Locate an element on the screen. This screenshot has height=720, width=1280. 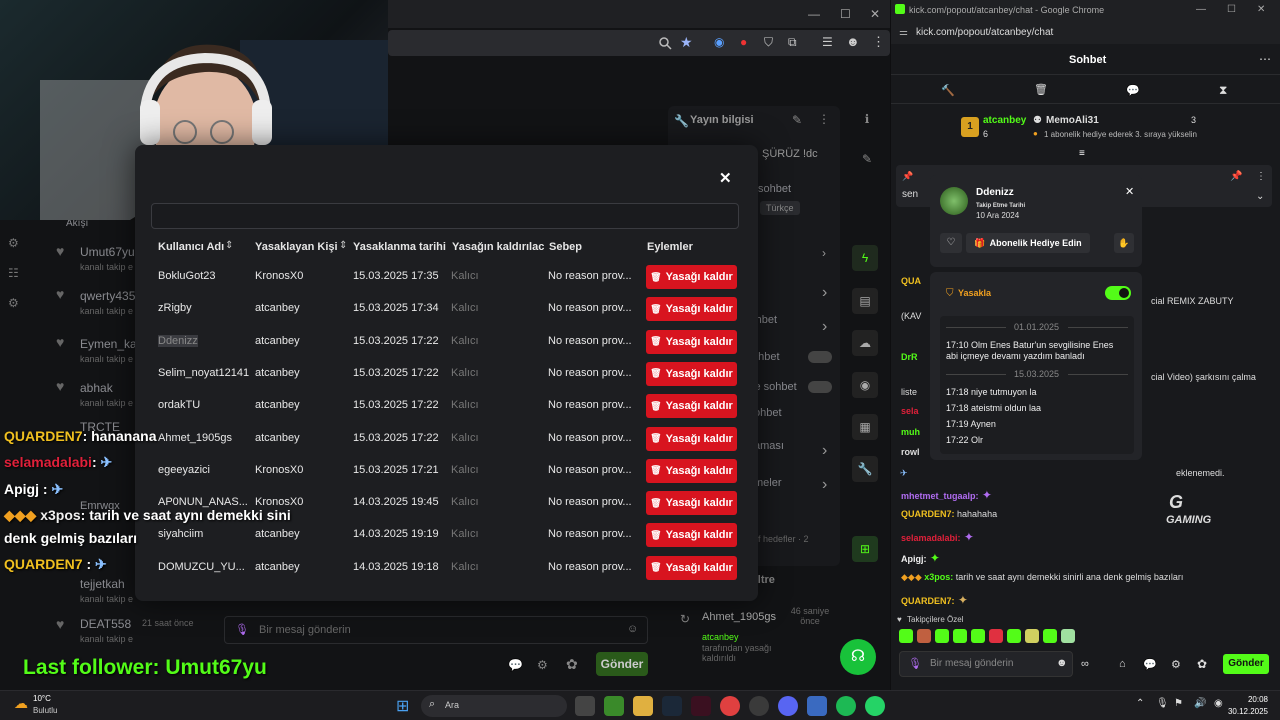
mod-action-button: ✋ is located at coordinates (1124, 243).